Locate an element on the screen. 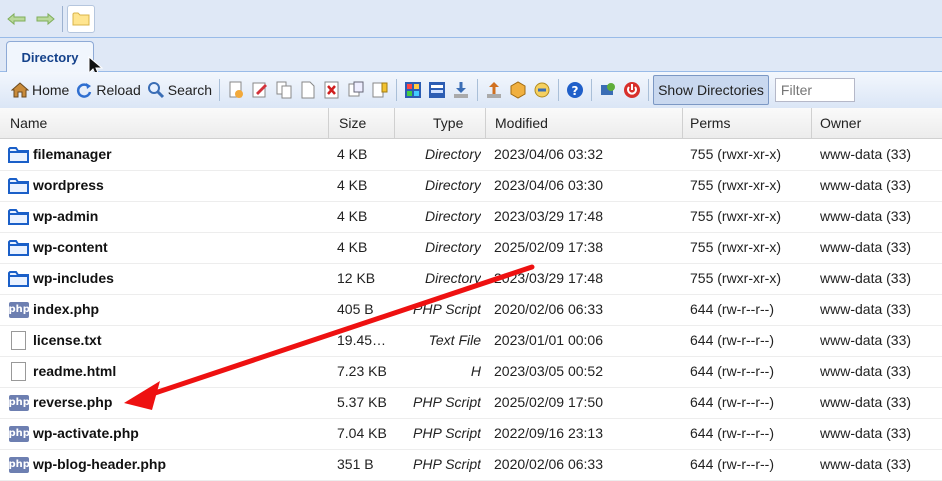 This screenshot has width=942, height=481. file-grid-header: Name Size Type Modified Perms Owner is located at coordinates (471, 123).